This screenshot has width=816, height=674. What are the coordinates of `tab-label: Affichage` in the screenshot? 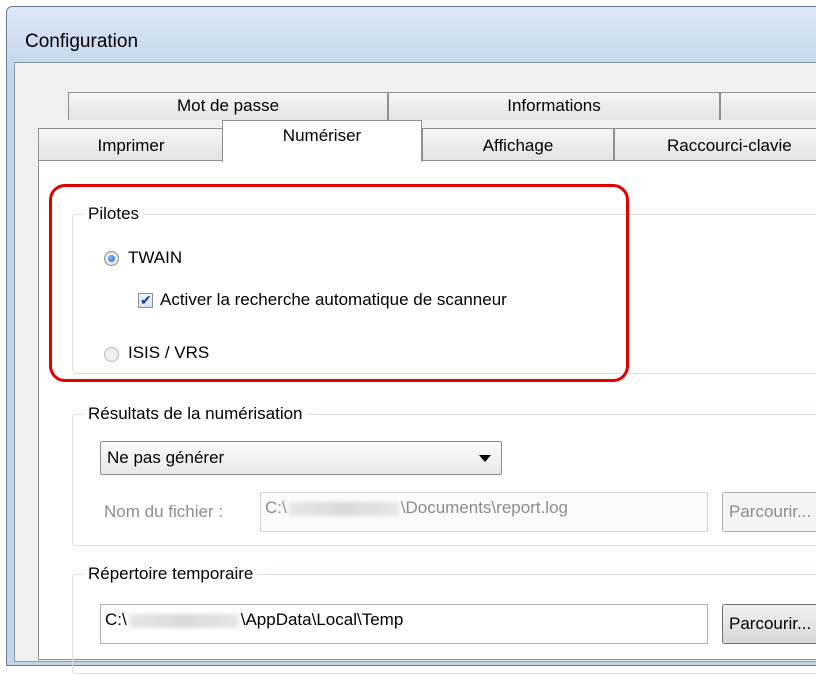 It's located at (518, 145).